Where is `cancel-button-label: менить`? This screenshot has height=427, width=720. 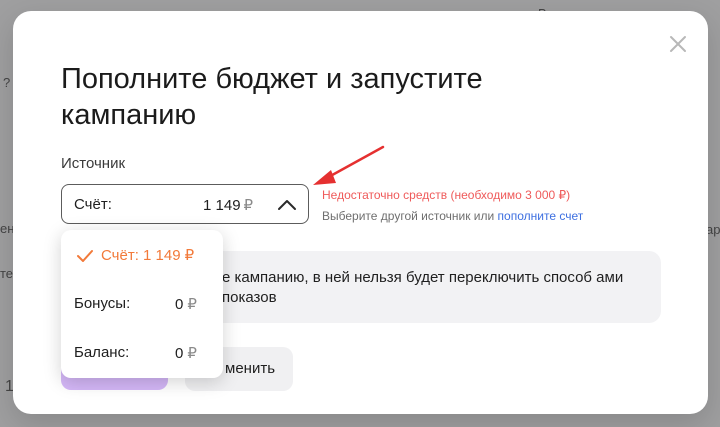
cancel-button-label: менить is located at coordinates (250, 368).